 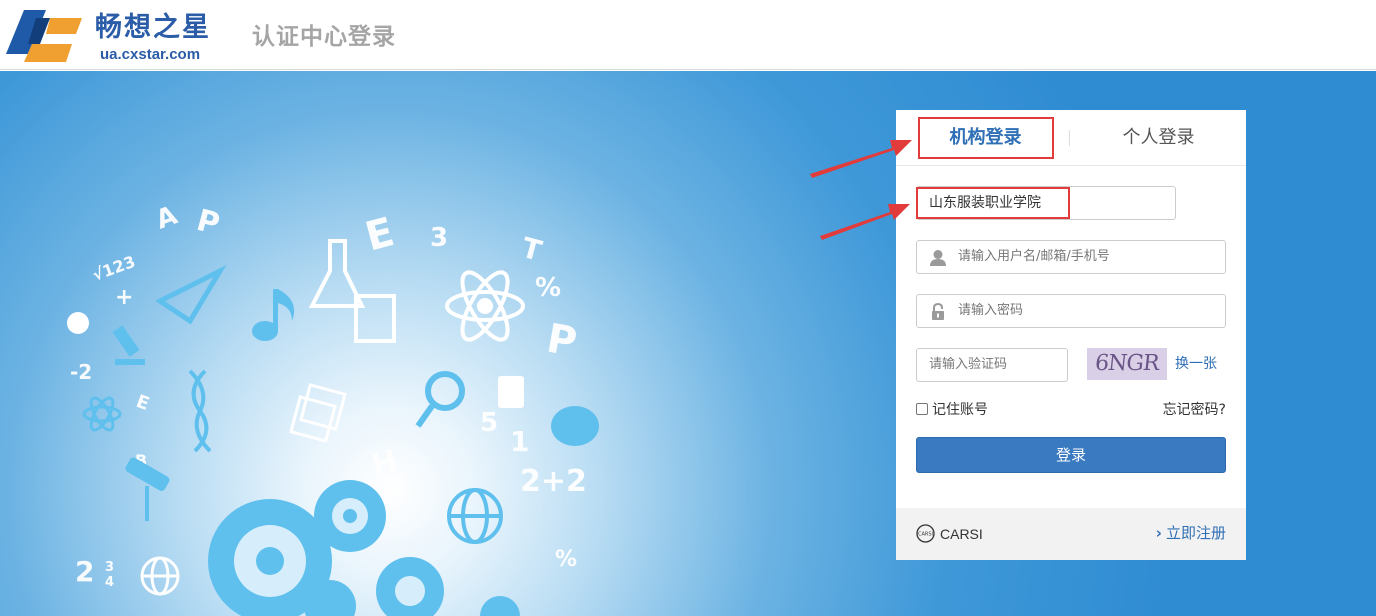 What do you see at coordinates (1195, 533) in the screenshot?
I see `register-label: 立即注册` at bounding box center [1195, 533].